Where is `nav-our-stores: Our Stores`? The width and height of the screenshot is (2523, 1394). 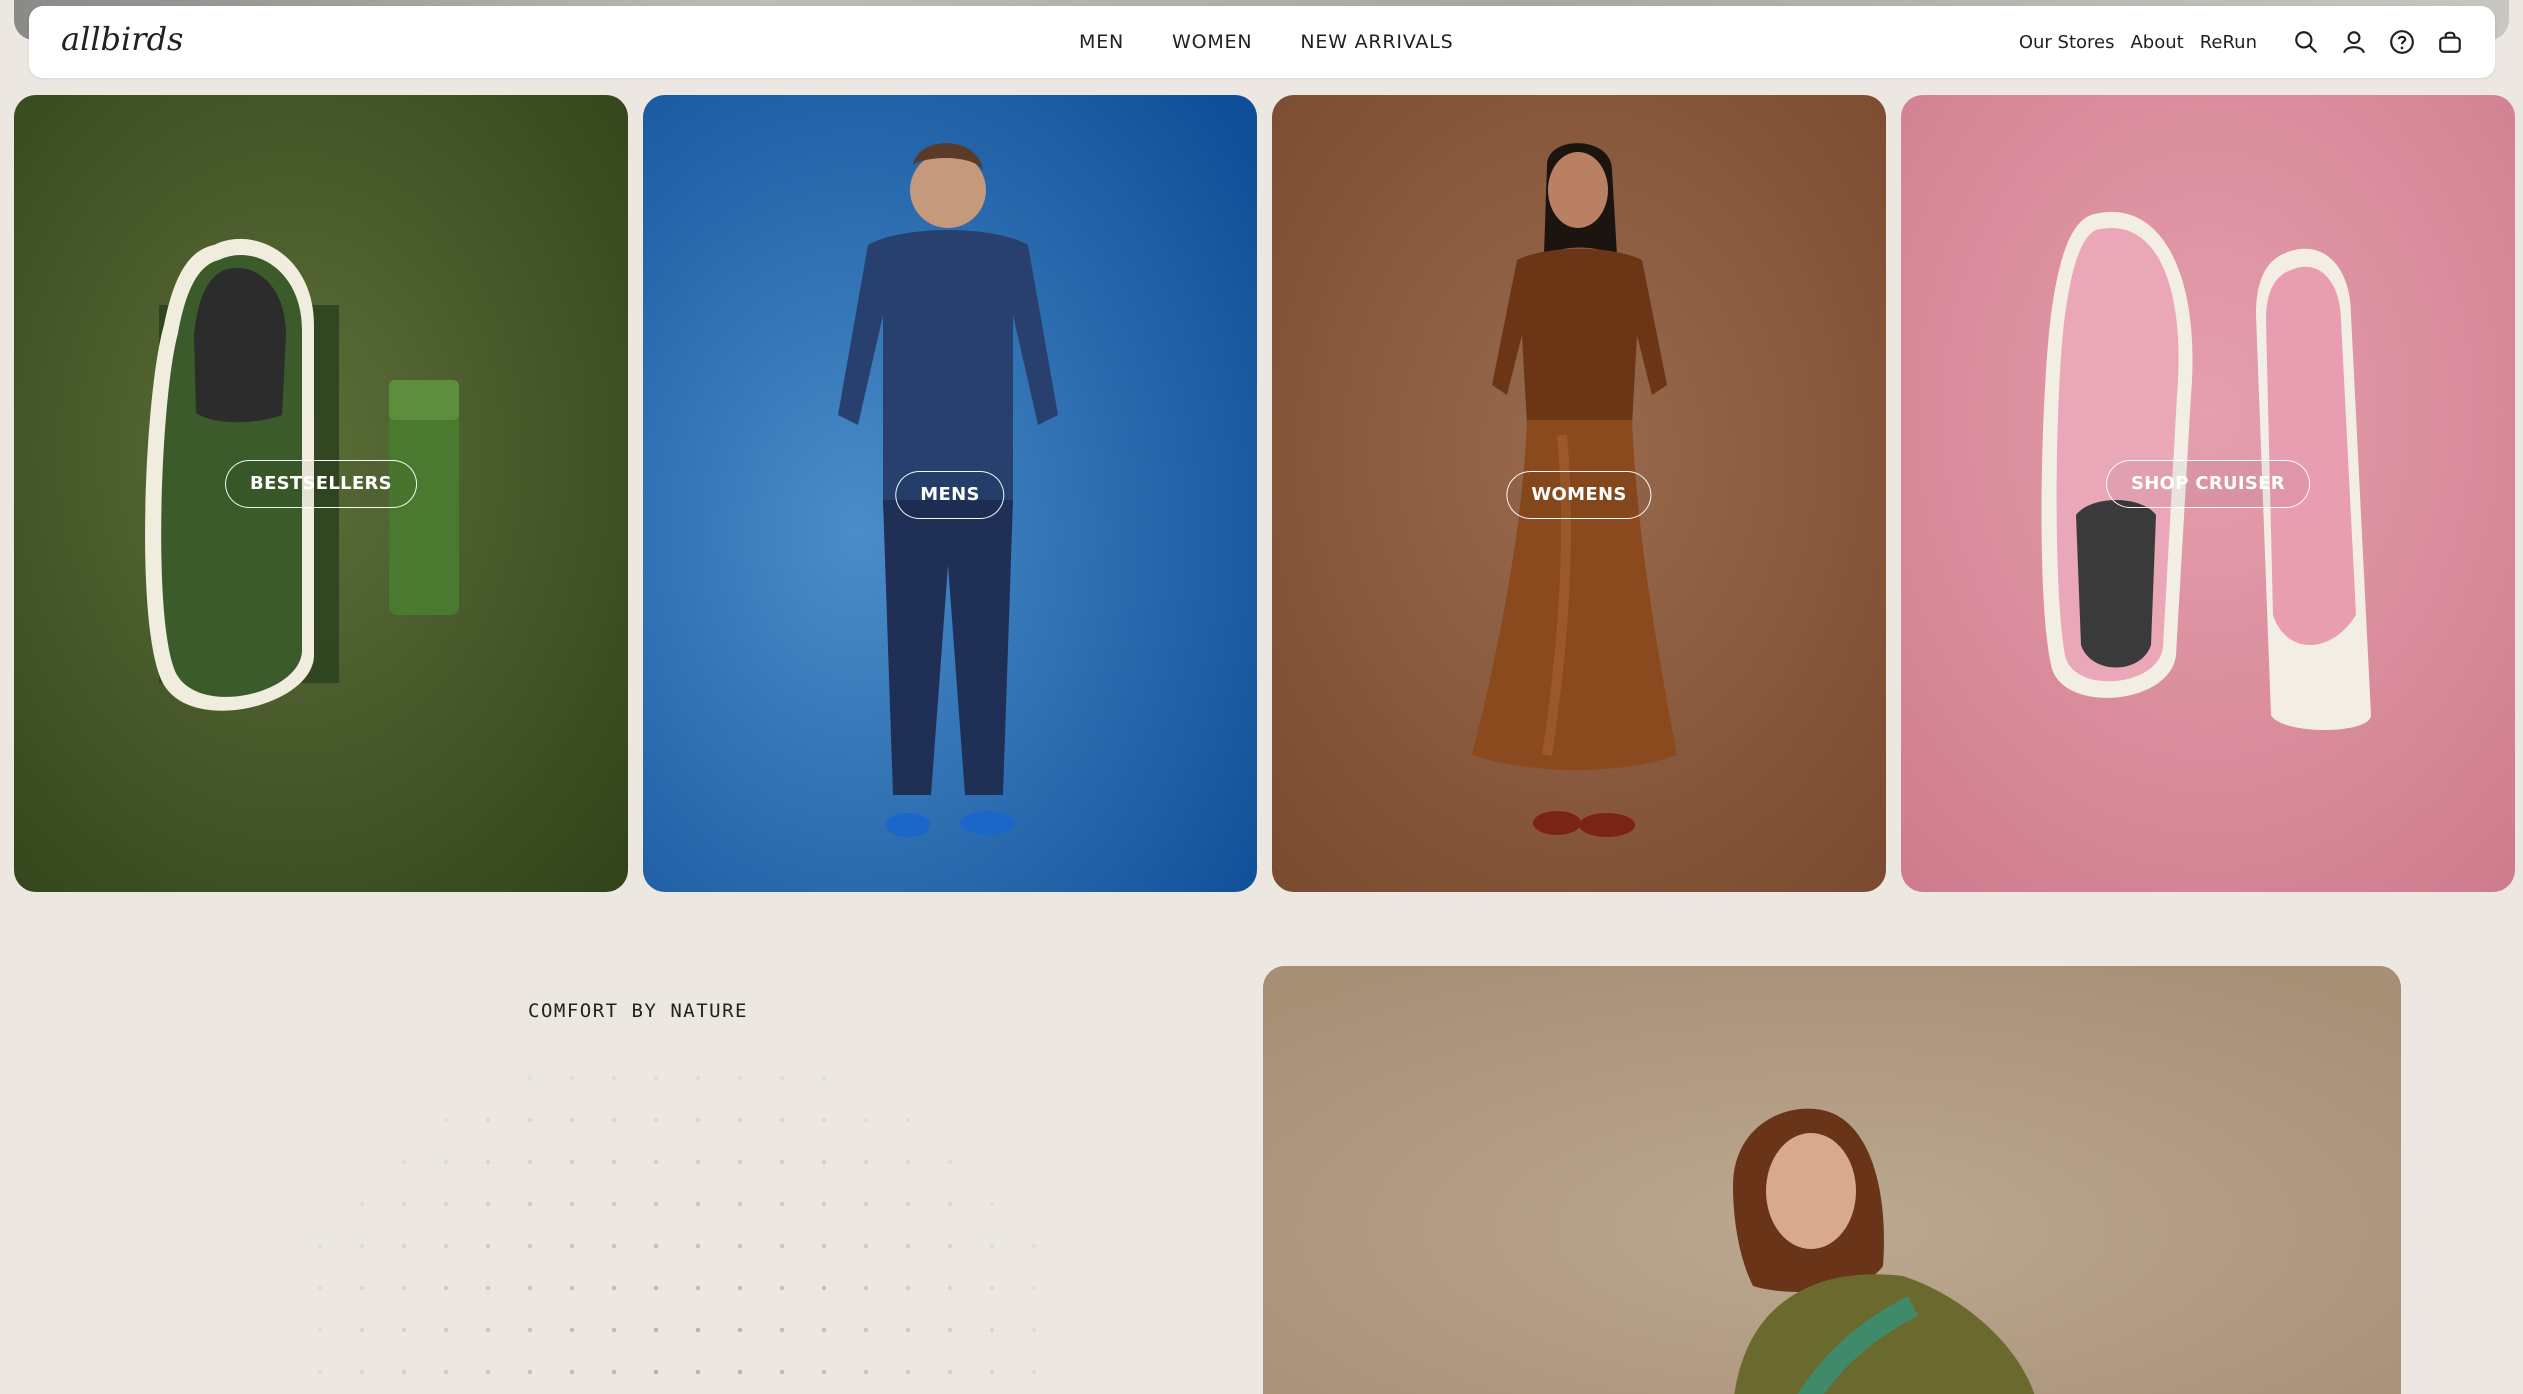
nav-our-stores: Our Stores is located at coordinates (2067, 42).